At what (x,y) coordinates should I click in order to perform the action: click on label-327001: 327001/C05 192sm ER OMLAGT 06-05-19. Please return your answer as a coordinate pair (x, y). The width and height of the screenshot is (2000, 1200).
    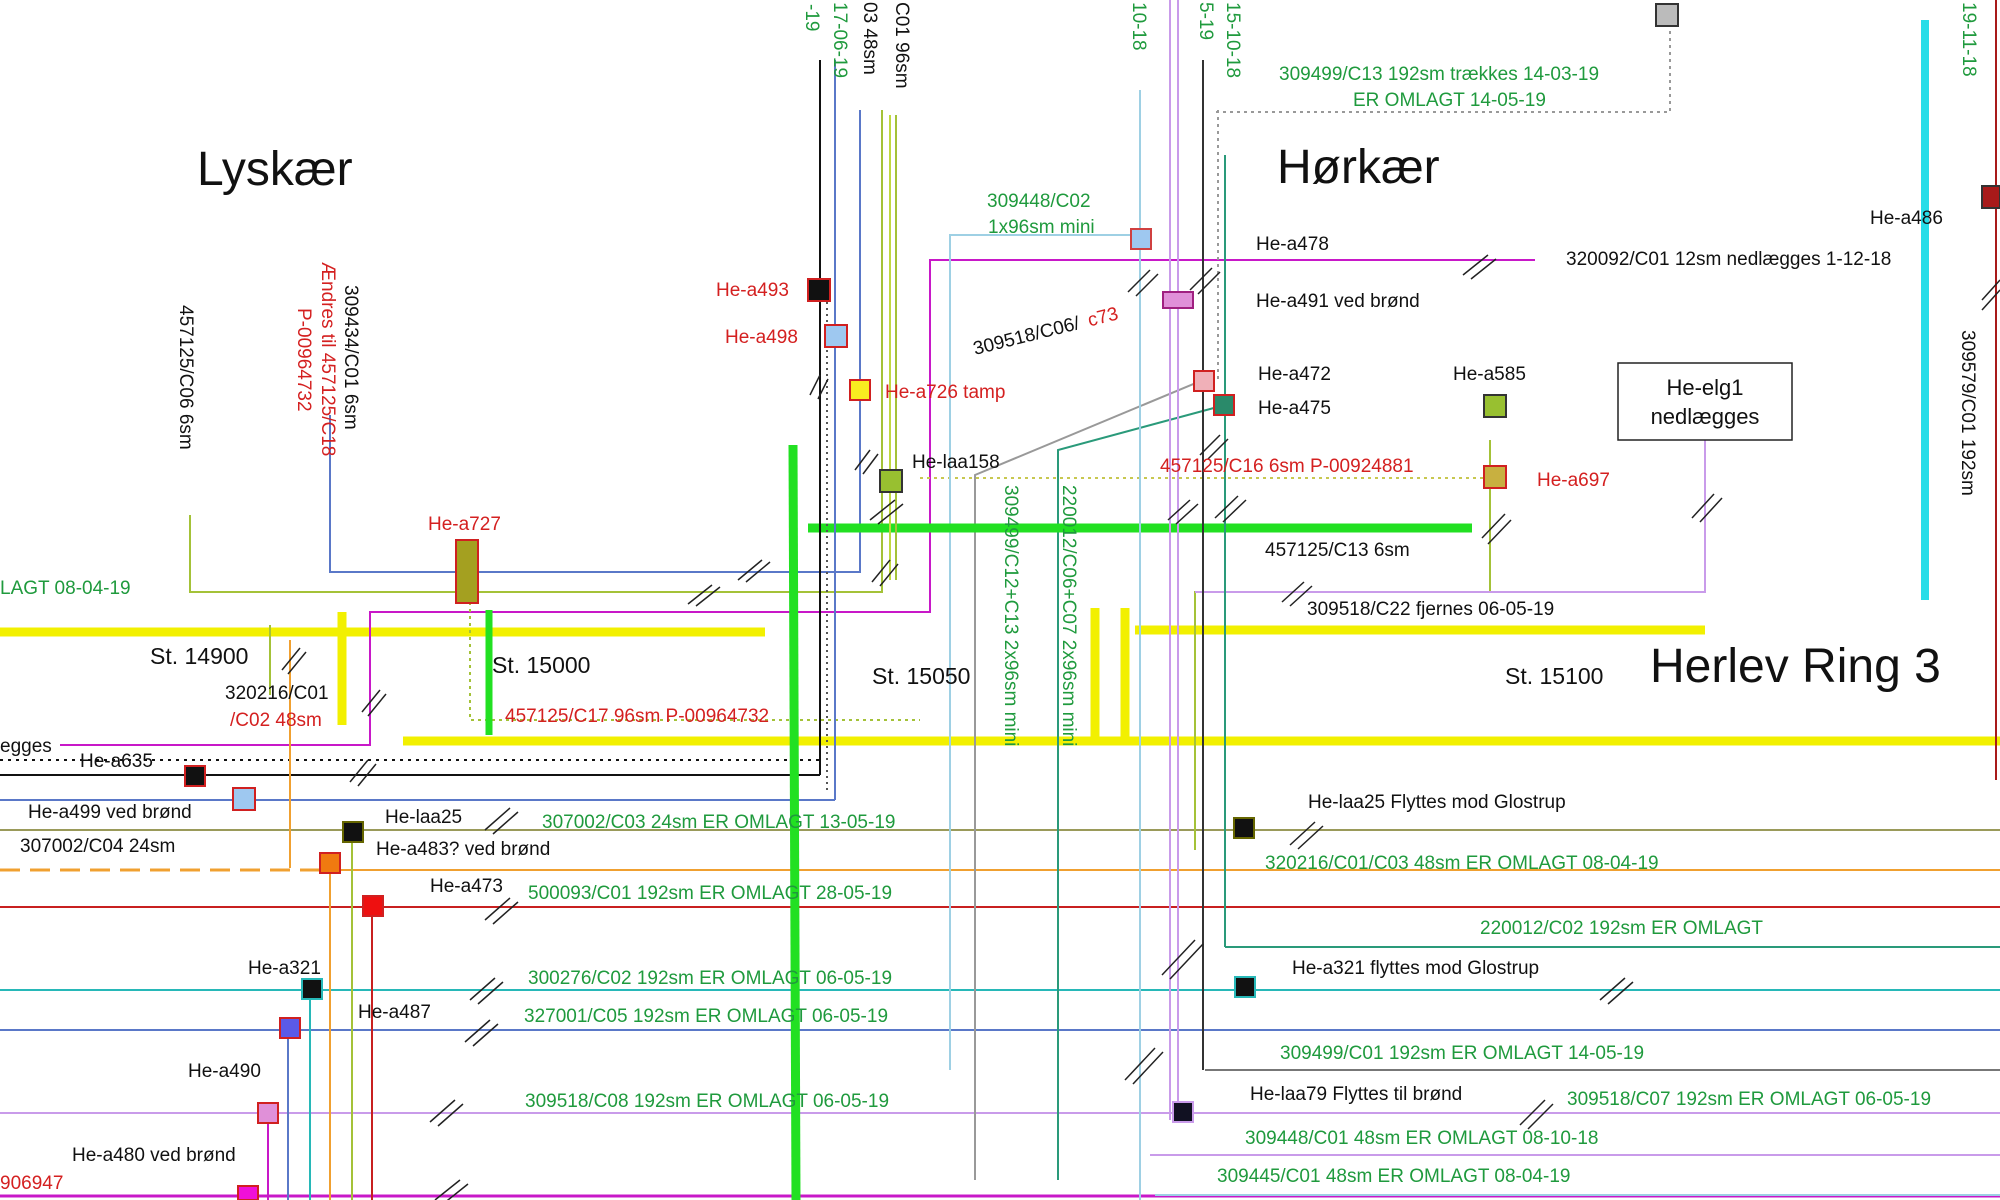
    Looking at the image, I should click on (706, 1016).